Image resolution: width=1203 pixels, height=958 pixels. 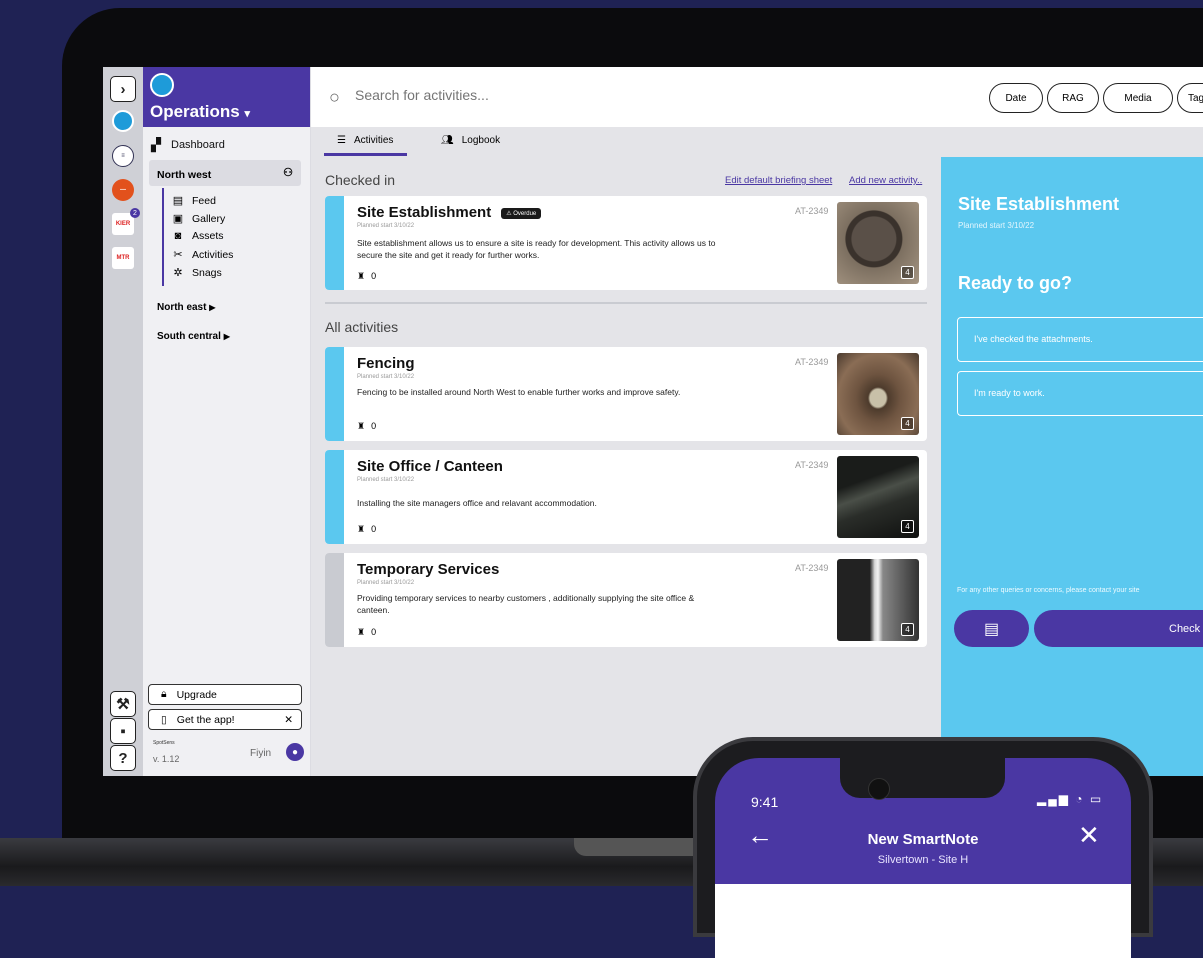 What do you see at coordinates (362, 327) in the screenshot?
I see `section-all-activities: All activities` at bounding box center [362, 327].